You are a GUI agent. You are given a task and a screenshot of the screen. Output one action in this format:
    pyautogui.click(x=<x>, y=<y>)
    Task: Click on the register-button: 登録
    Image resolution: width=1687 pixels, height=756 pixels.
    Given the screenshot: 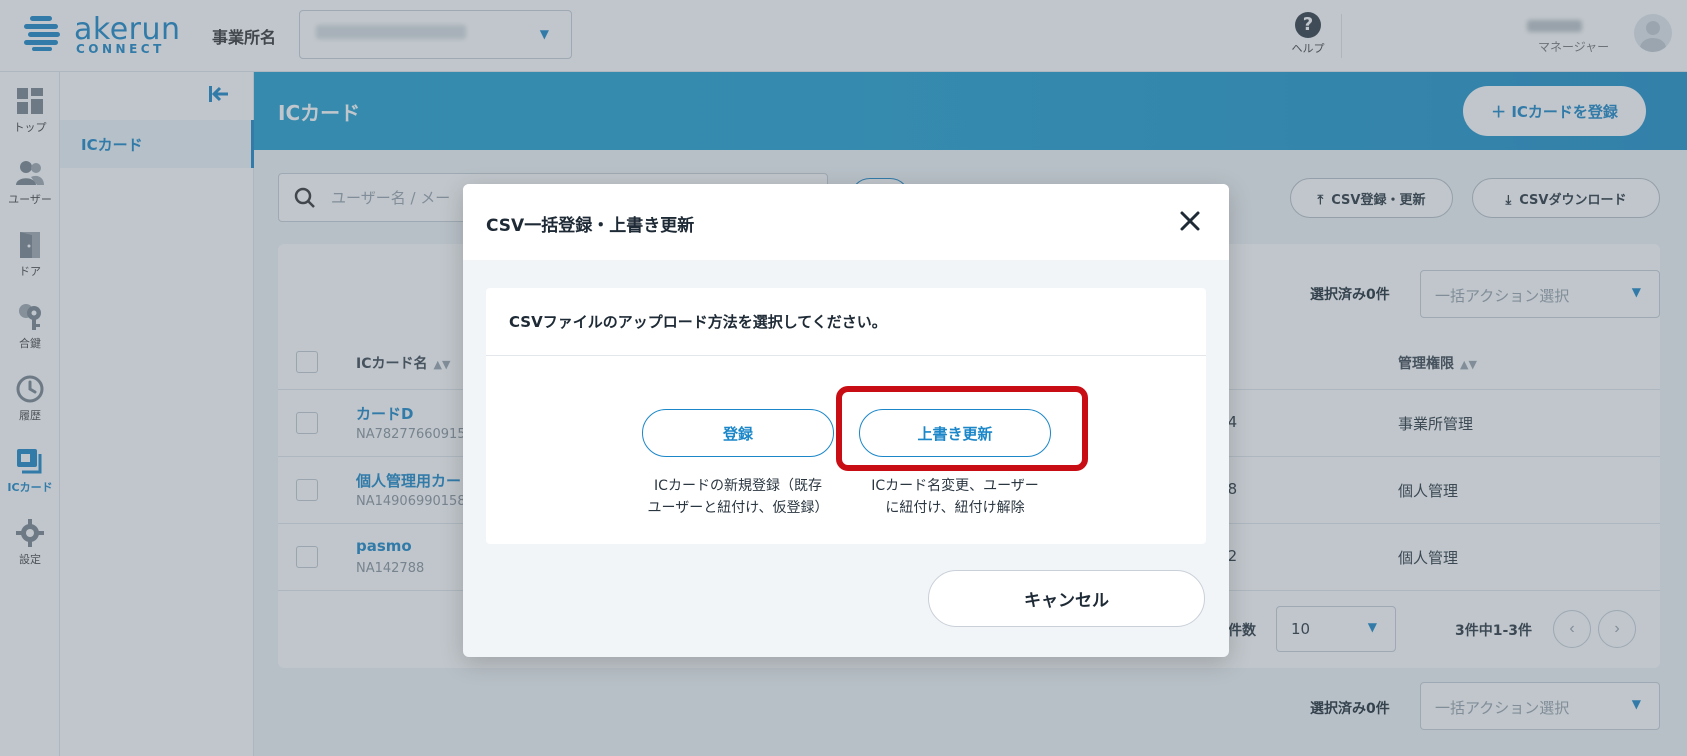 What is the action you would take?
    pyautogui.click(x=738, y=433)
    